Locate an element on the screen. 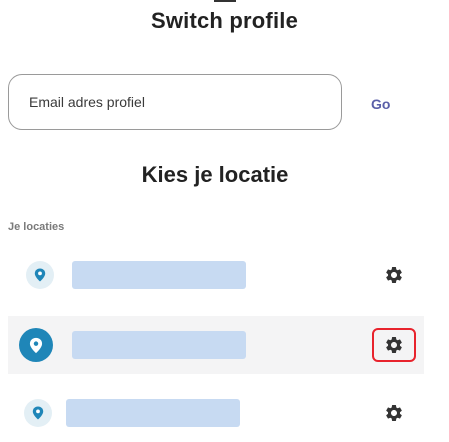 This screenshot has height=442, width=449. email-field is located at coordinates (175, 102).